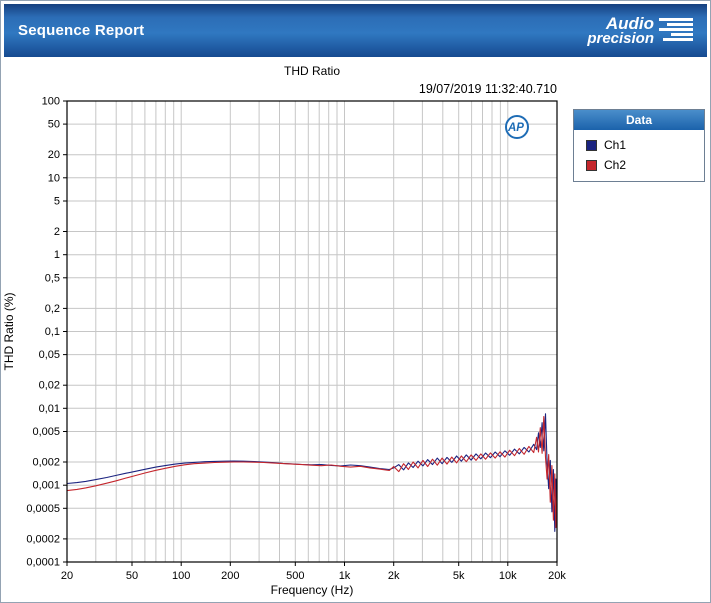 The image size is (711, 603). What do you see at coordinates (43, 563) in the screenshot?
I see `svg-text: 0,0001` at bounding box center [43, 563].